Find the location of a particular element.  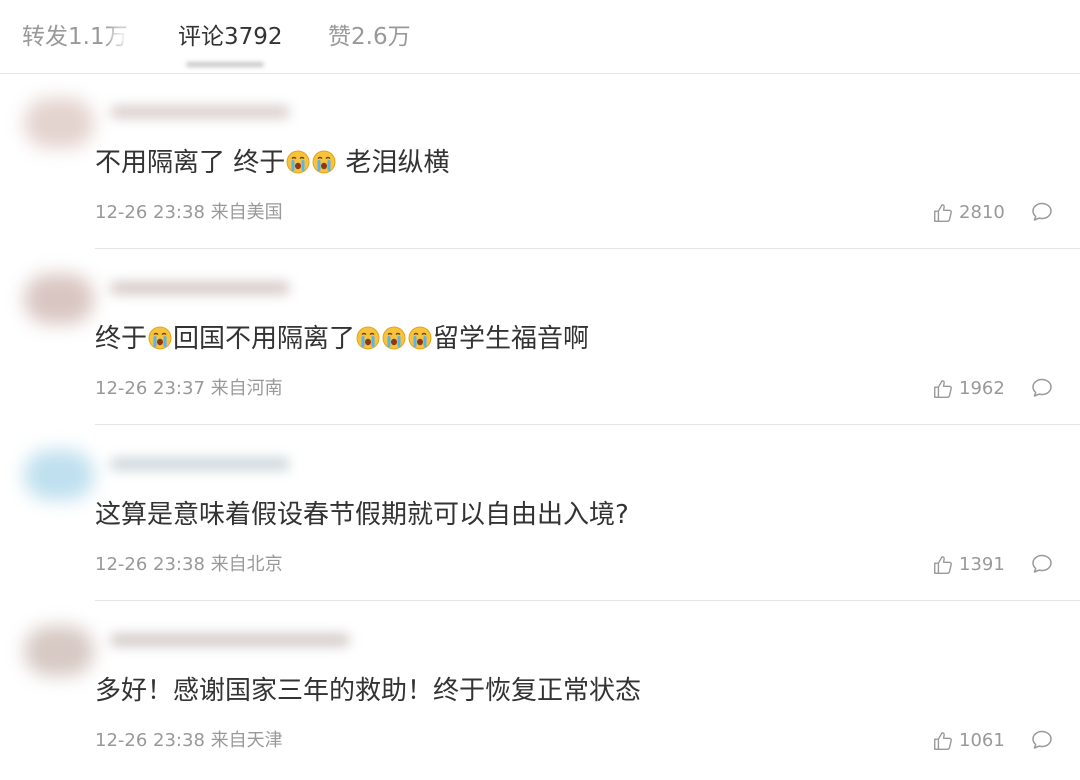

comment-text: 终于 回国不用隔离了 留学生福音啊 is located at coordinates (342, 339).